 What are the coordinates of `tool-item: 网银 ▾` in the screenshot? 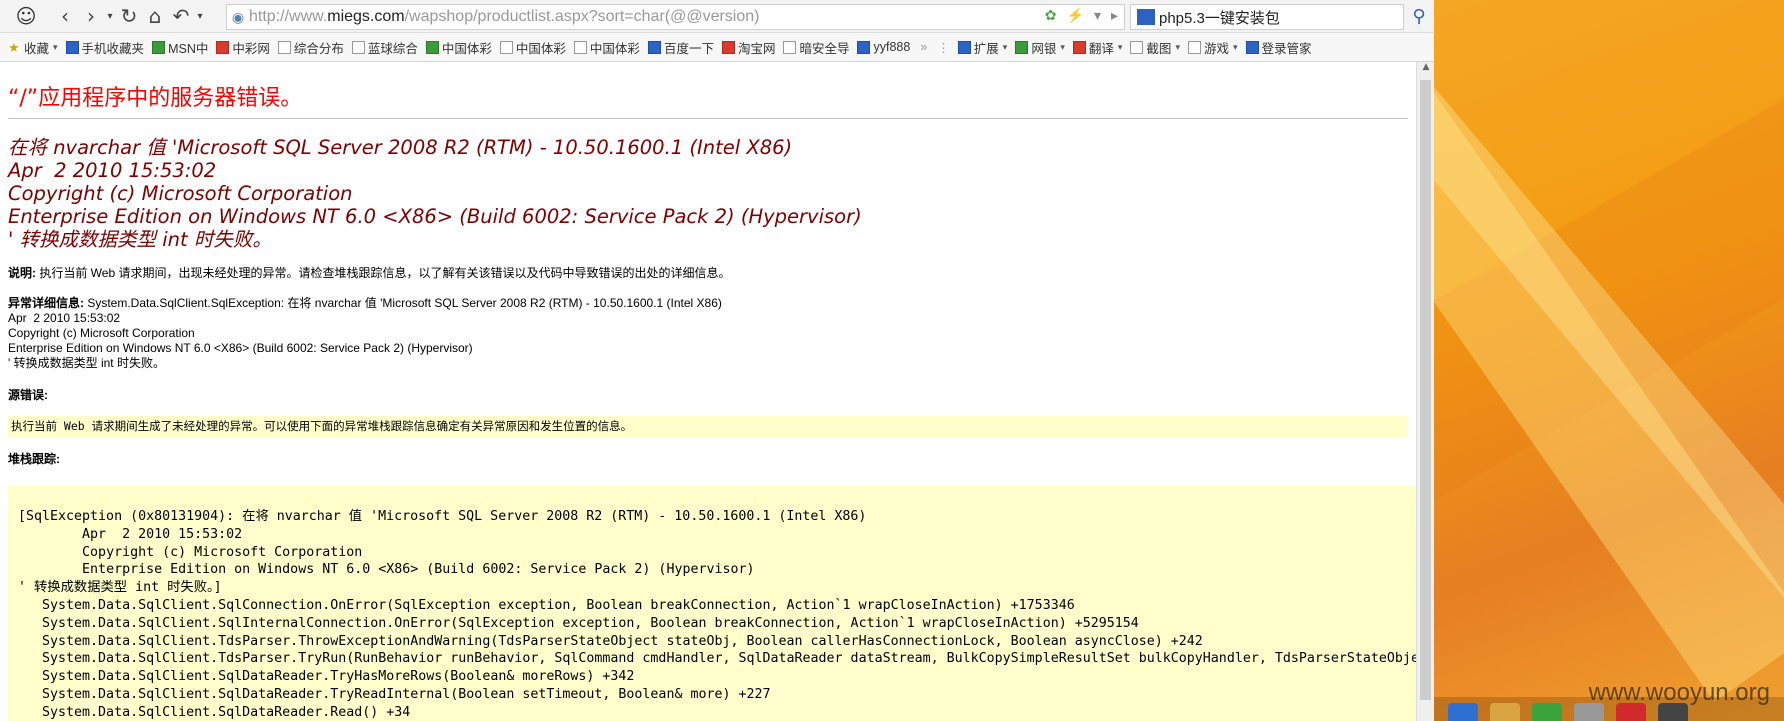 It's located at (1040, 47).